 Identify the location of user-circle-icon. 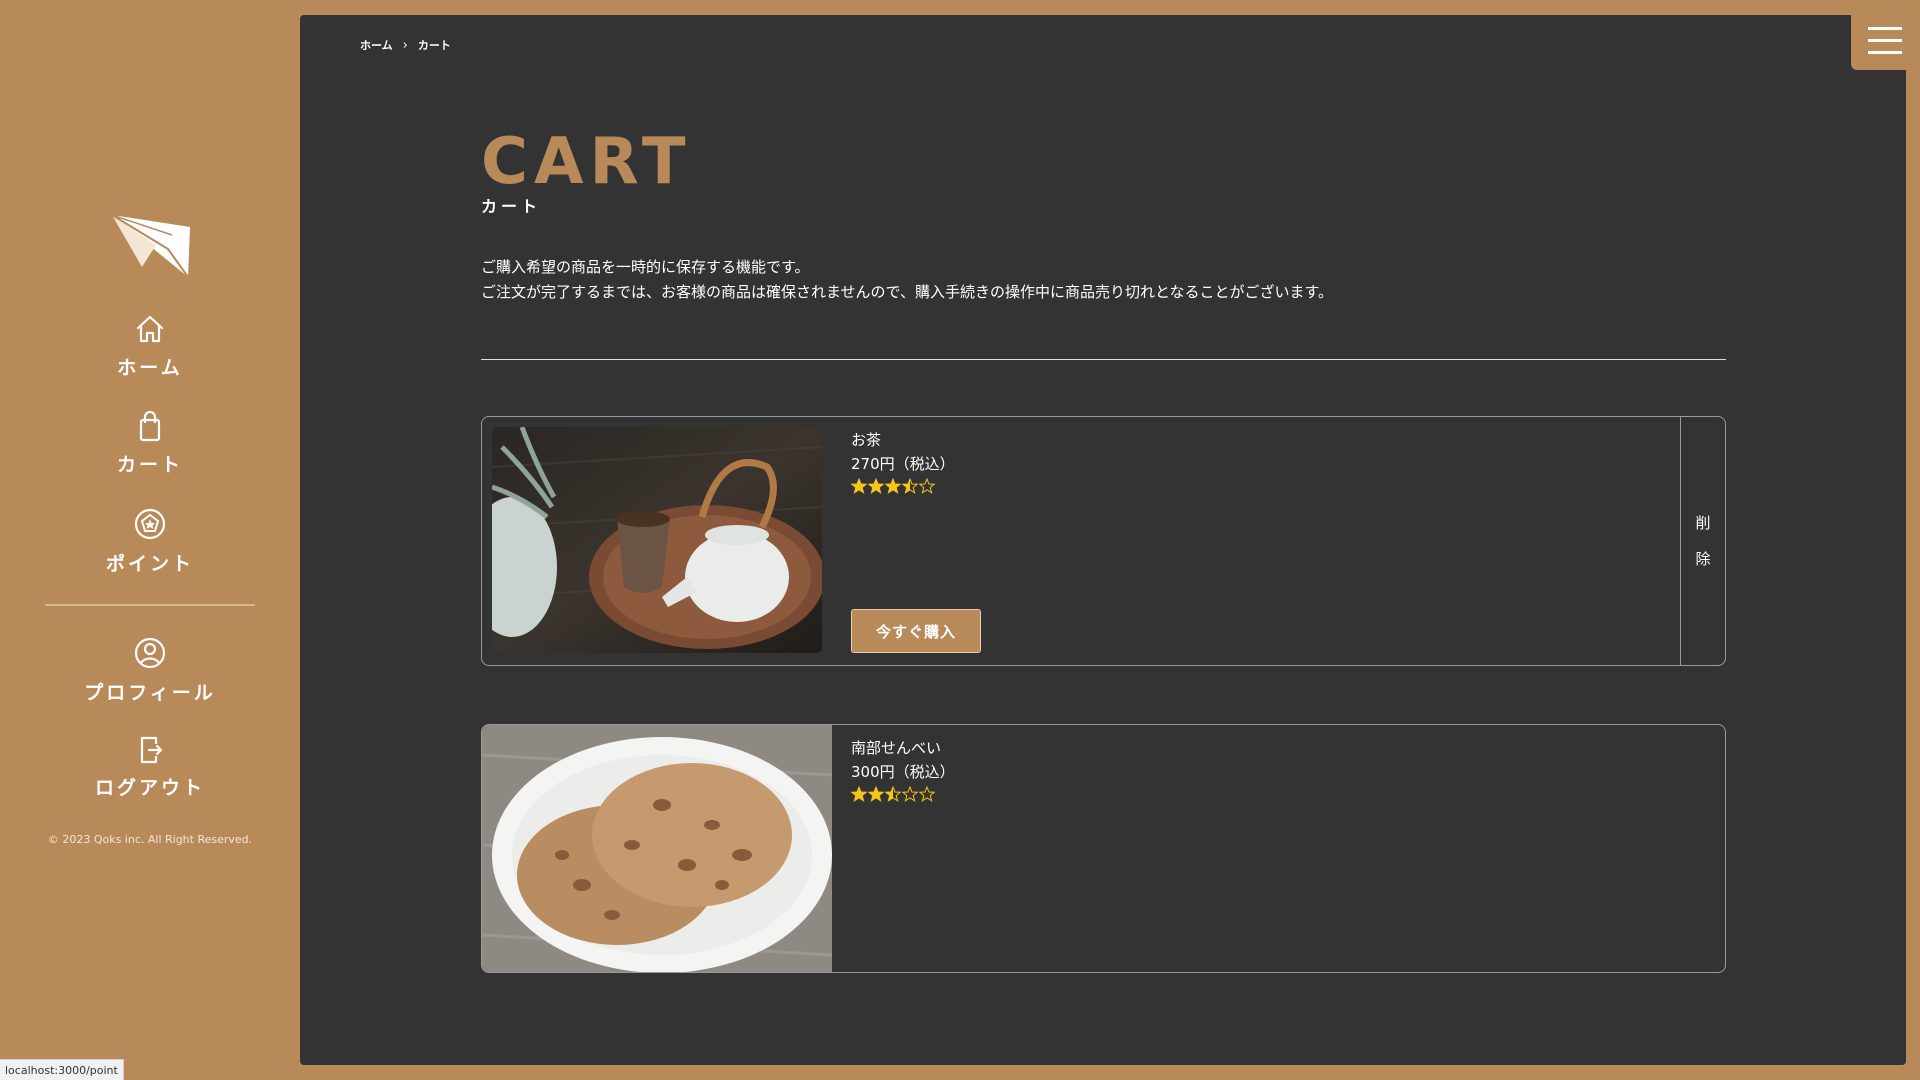
(150, 653).